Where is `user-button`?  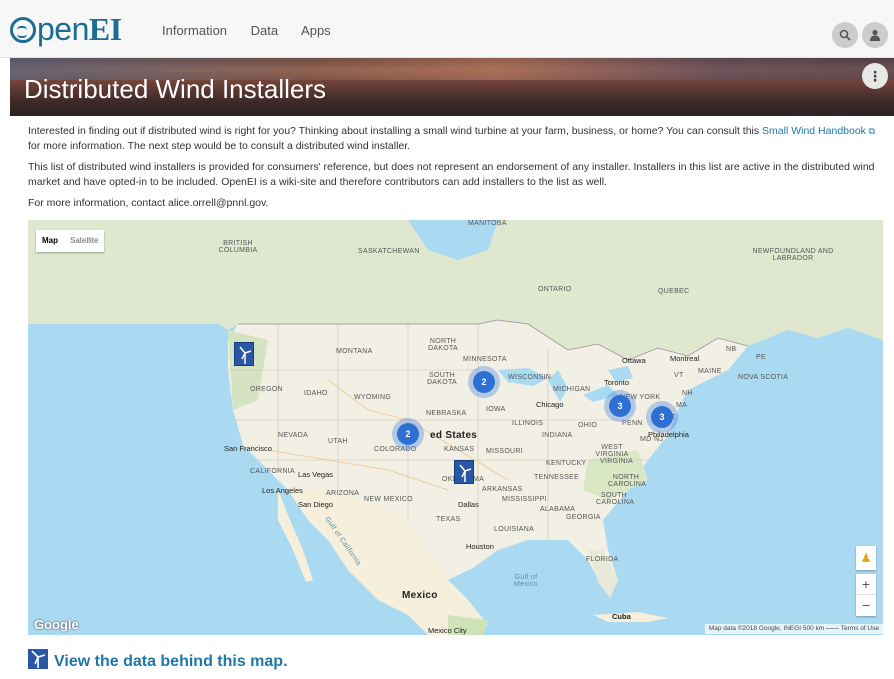
user-button is located at coordinates (875, 35).